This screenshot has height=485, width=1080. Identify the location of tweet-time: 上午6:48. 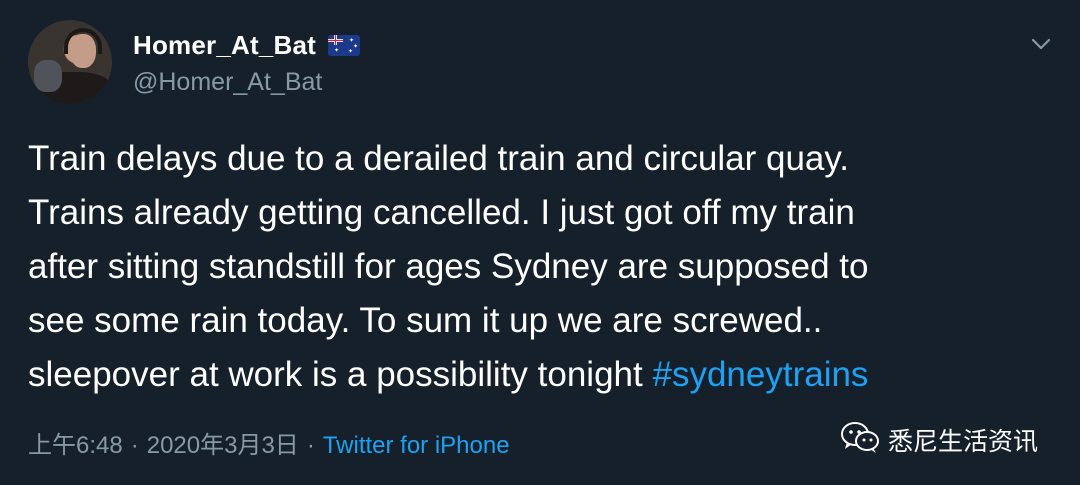
(75, 445).